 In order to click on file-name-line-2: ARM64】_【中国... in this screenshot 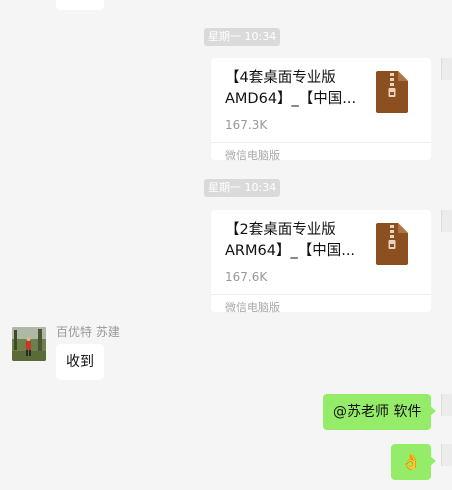, I will do `click(290, 251)`.